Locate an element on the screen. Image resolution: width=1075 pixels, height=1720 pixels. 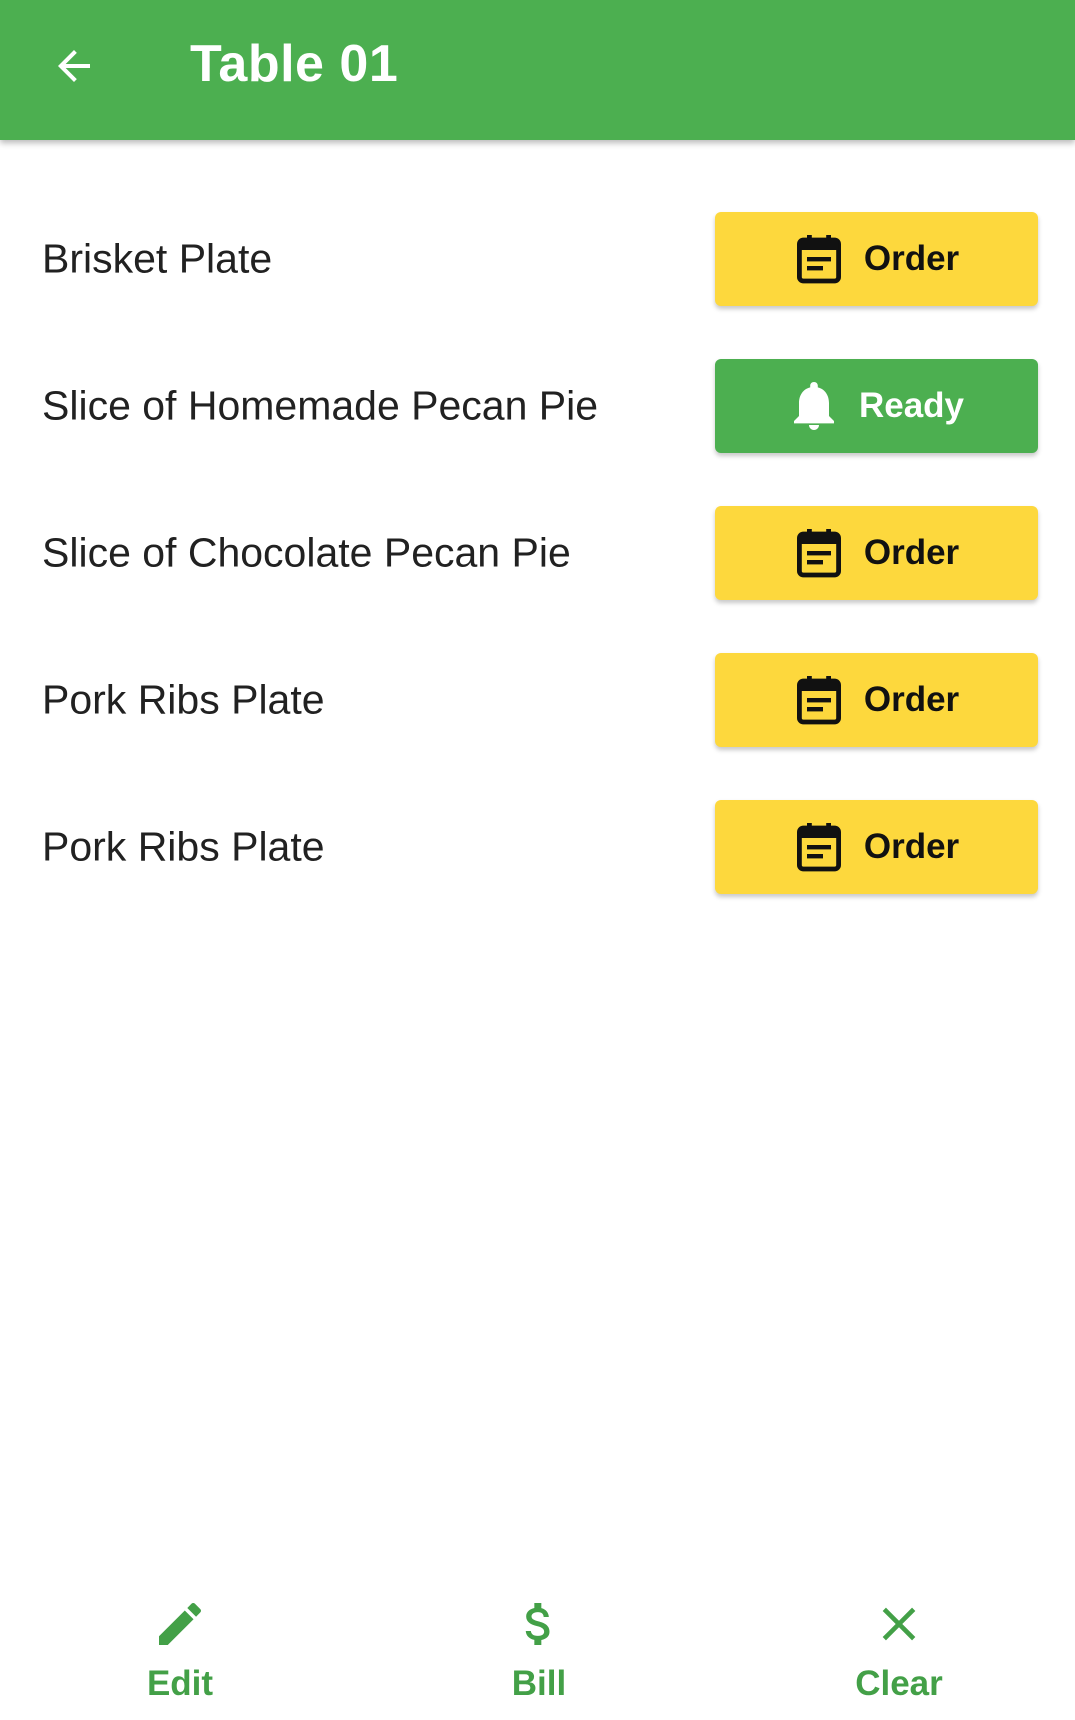
back-button is located at coordinates (74, 66).